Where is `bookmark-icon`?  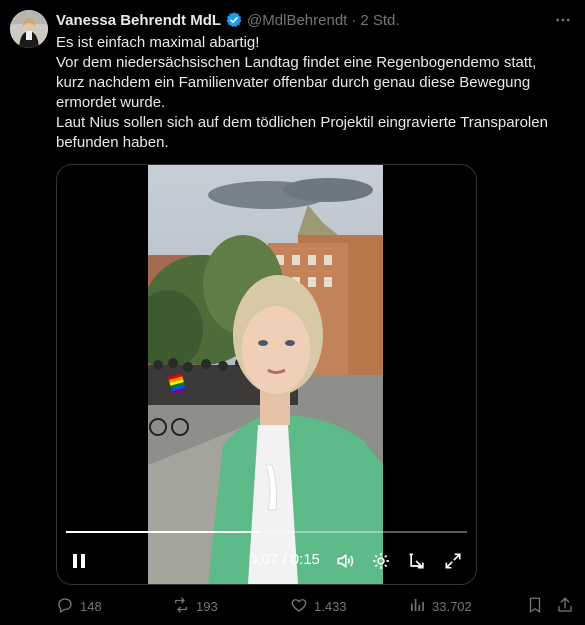 bookmark-icon is located at coordinates (535, 606).